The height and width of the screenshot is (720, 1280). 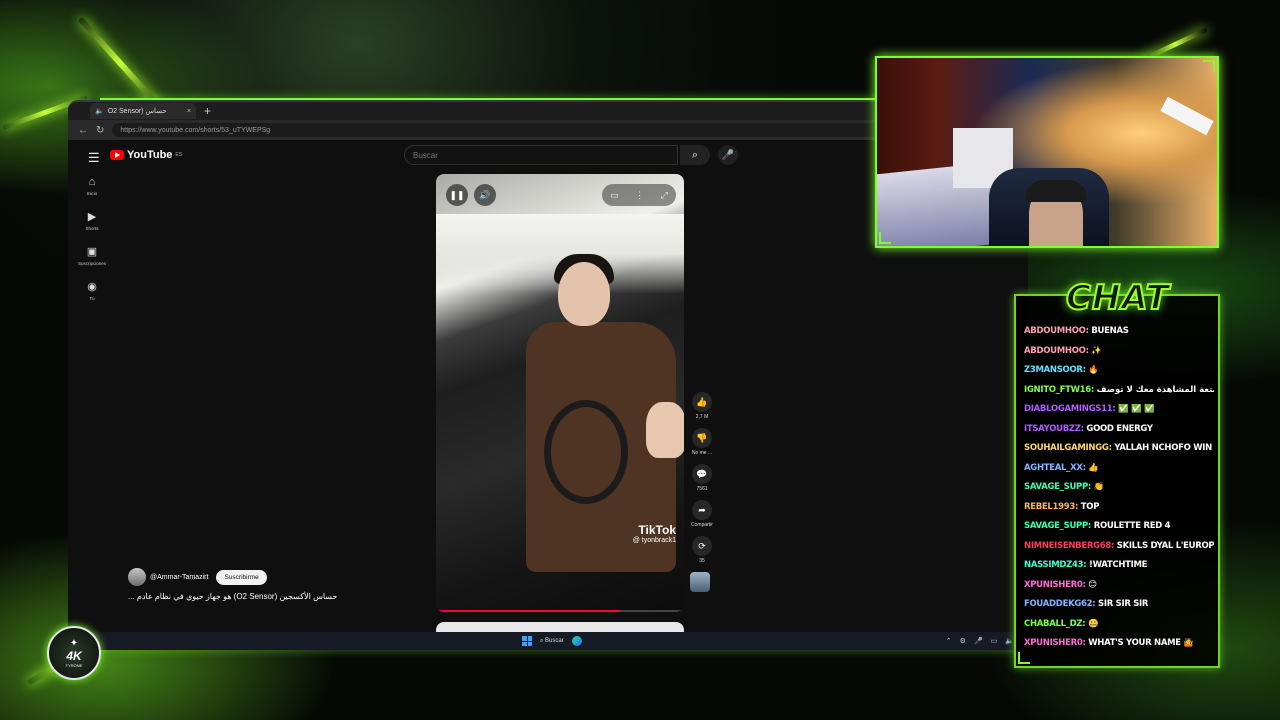 I want to click on chat-text: متعة المشاهدة معك لا توصف, so click(x=1155, y=389).